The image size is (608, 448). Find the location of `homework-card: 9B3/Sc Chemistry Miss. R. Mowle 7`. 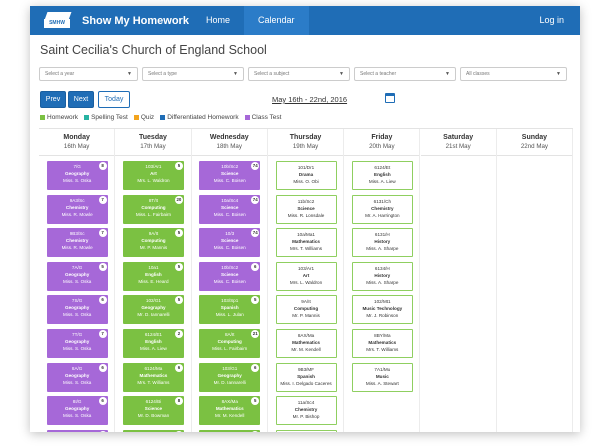

homework-card: 9B3/Sc Chemistry Miss. R. Mowle 7 is located at coordinates (77, 243).